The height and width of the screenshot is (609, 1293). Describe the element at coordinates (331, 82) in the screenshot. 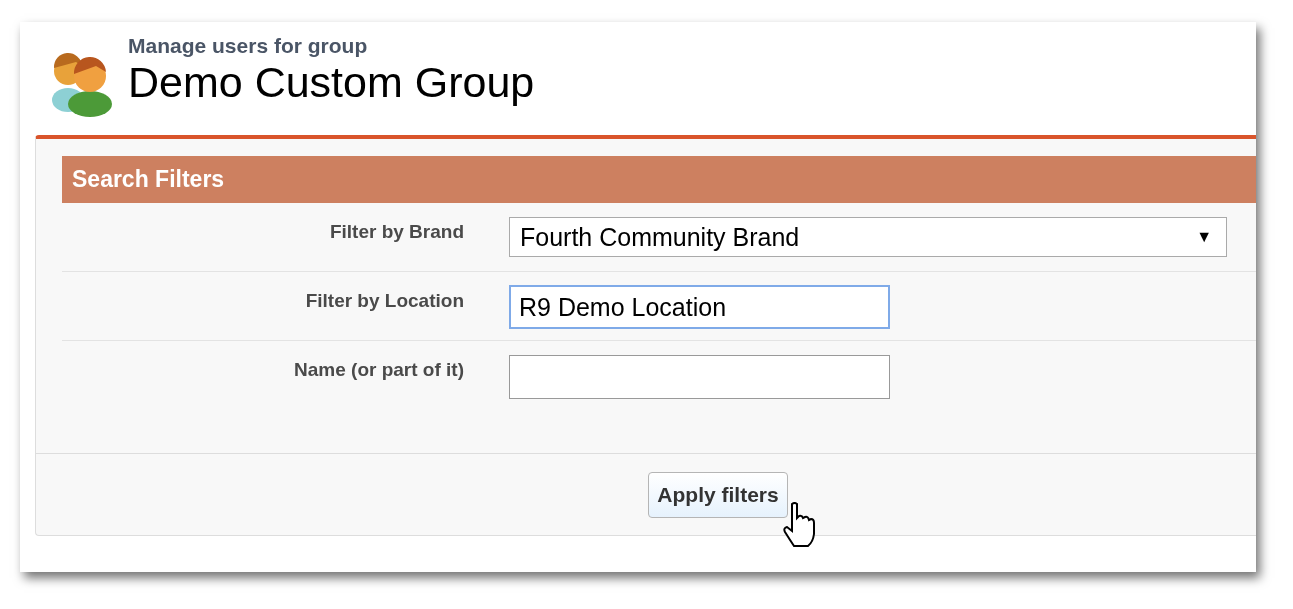

I see `page-title: Demo Custom Group` at that location.